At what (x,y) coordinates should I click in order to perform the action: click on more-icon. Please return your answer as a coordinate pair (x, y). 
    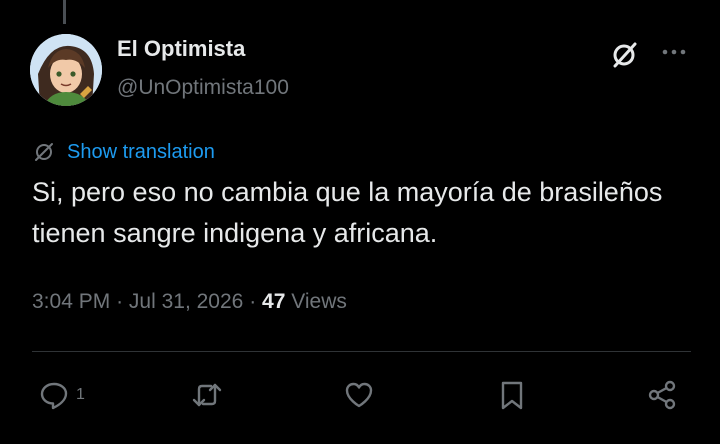
    Looking at the image, I should click on (674, 52).